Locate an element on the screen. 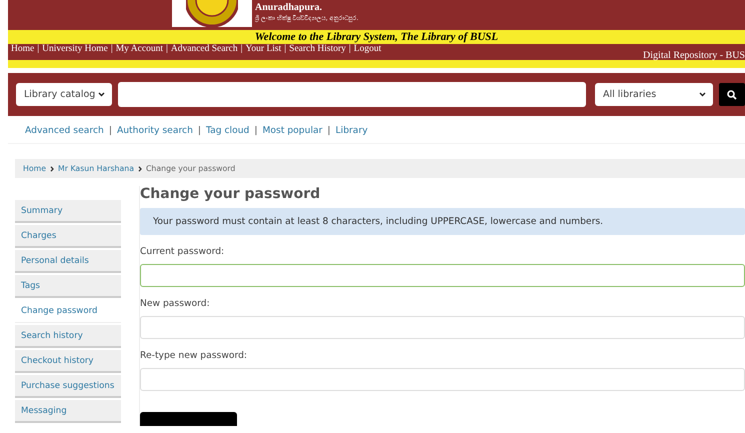 The height and width of the screenshot is (433, 745). password-notice: Your password must contain at least 8 characters, including UPPERCASE, lowercase and numbers. is located at coordinates (442, 221).